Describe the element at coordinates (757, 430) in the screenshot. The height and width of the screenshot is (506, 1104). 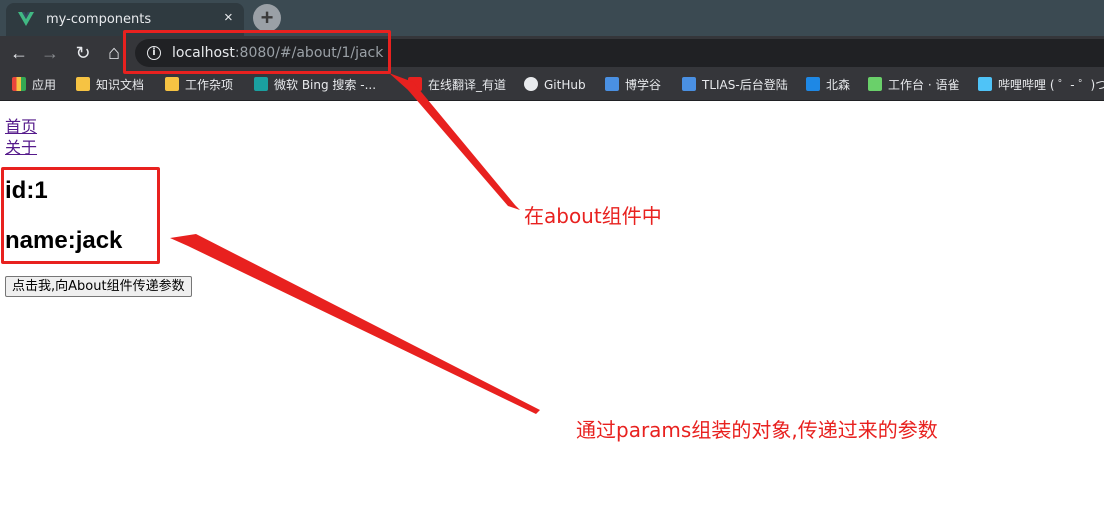
I see `params-annotation: 通过params组装的对象,传递过来的参数` at that location.